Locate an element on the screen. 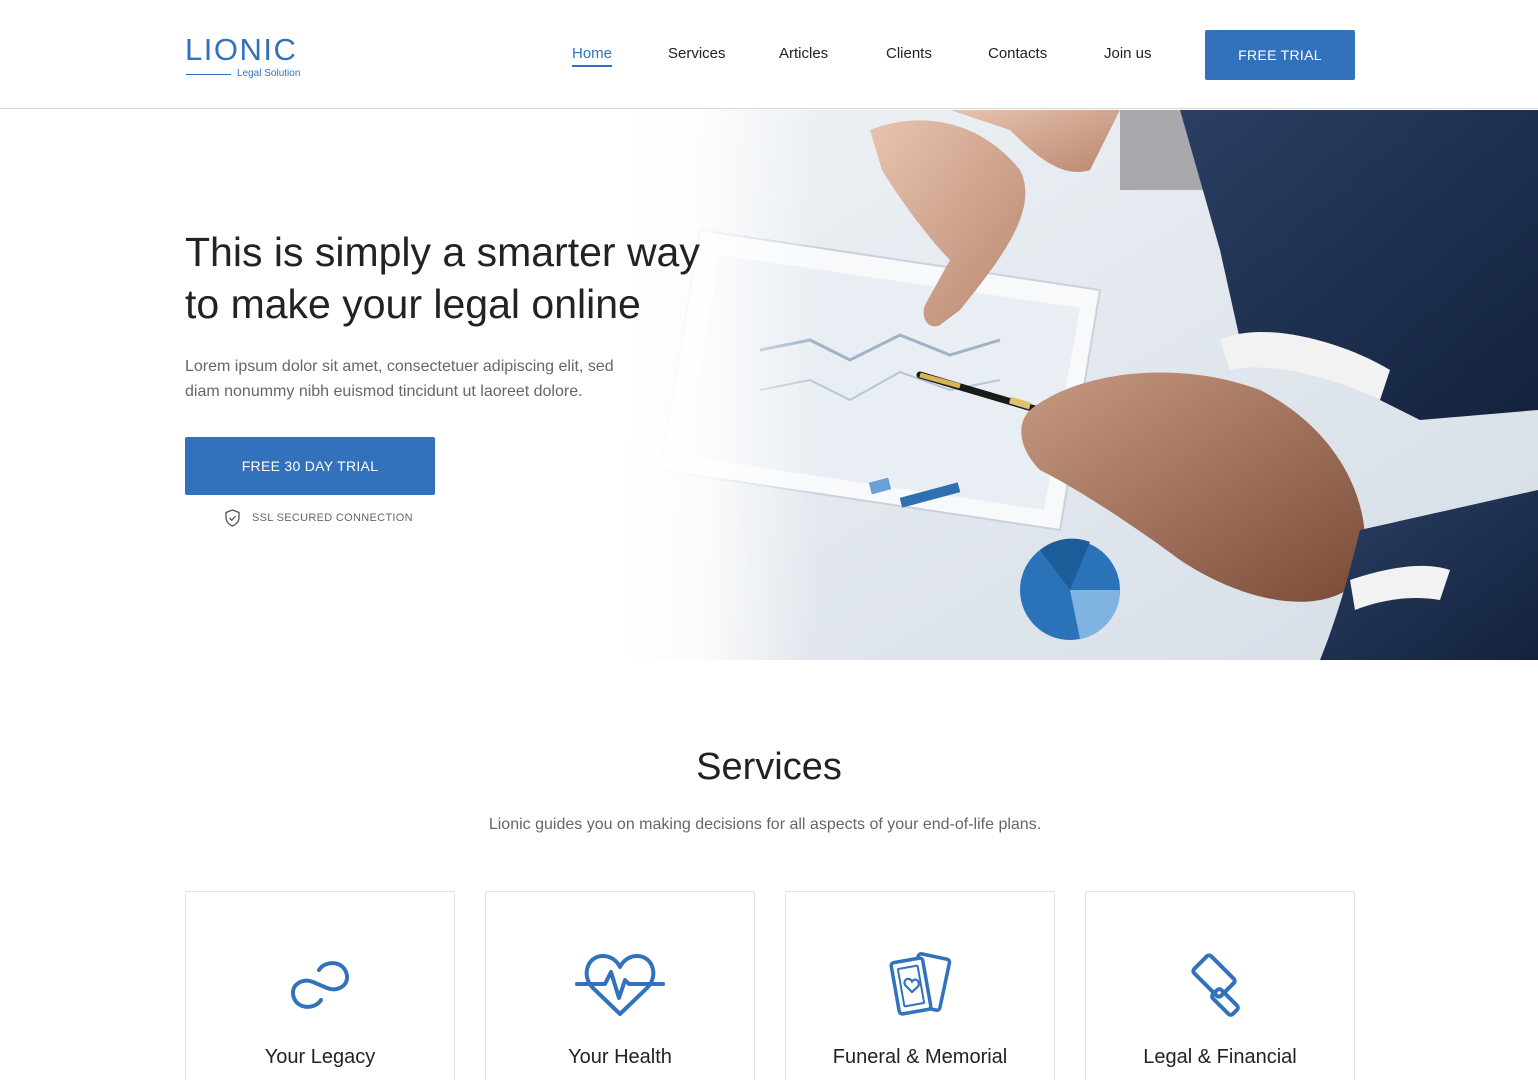 Image resolution: width=1538 pixels, height=1080 pixels. heartbeat-icon is located at coordinates (620, 985).